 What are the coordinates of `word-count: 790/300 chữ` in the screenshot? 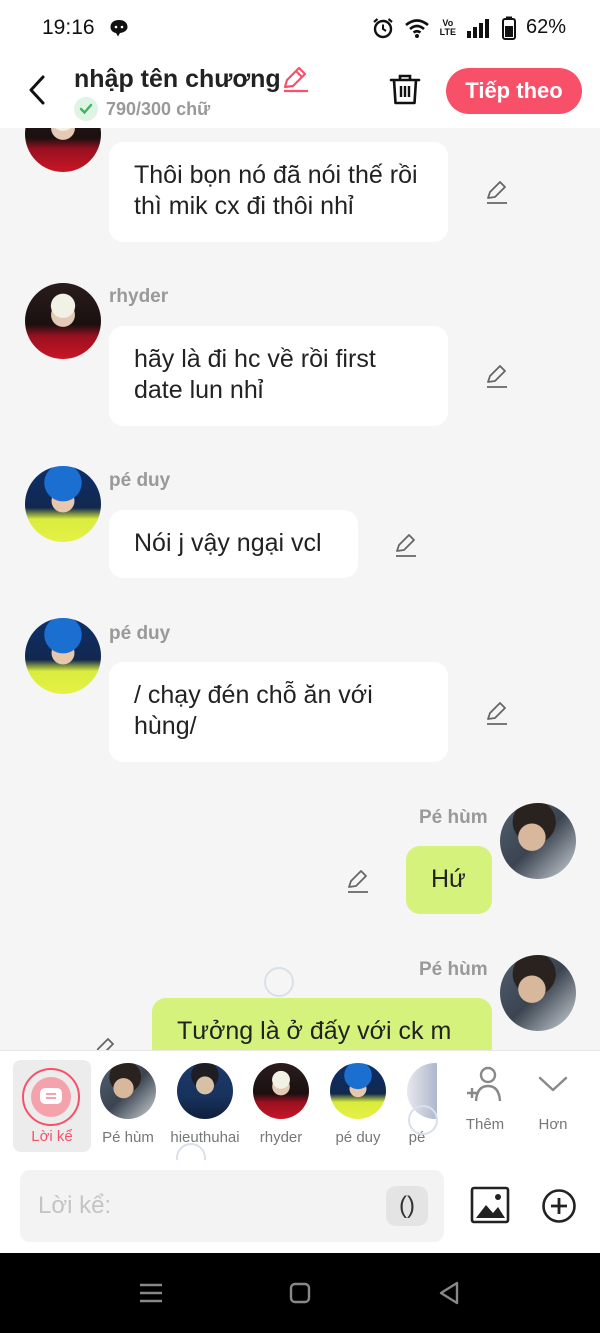 It's located at (158, 109).